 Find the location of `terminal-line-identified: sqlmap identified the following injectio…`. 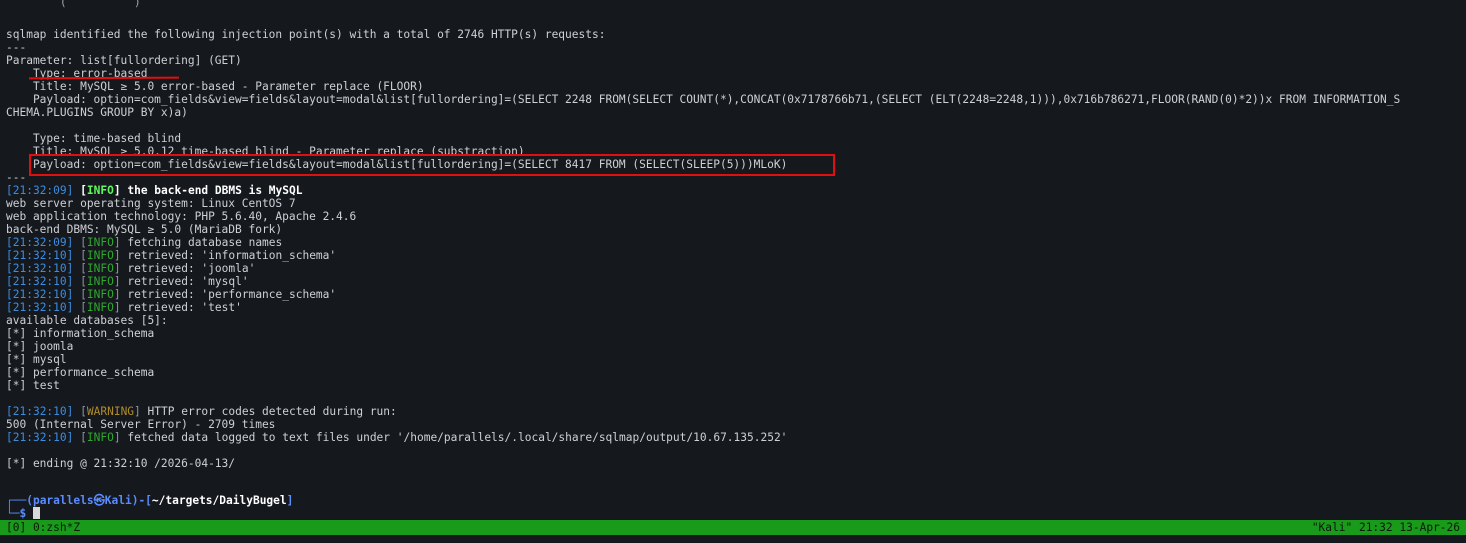

terminal-line-identified: sqlmap identified the following injectio… is located at coordinates (306, 34).